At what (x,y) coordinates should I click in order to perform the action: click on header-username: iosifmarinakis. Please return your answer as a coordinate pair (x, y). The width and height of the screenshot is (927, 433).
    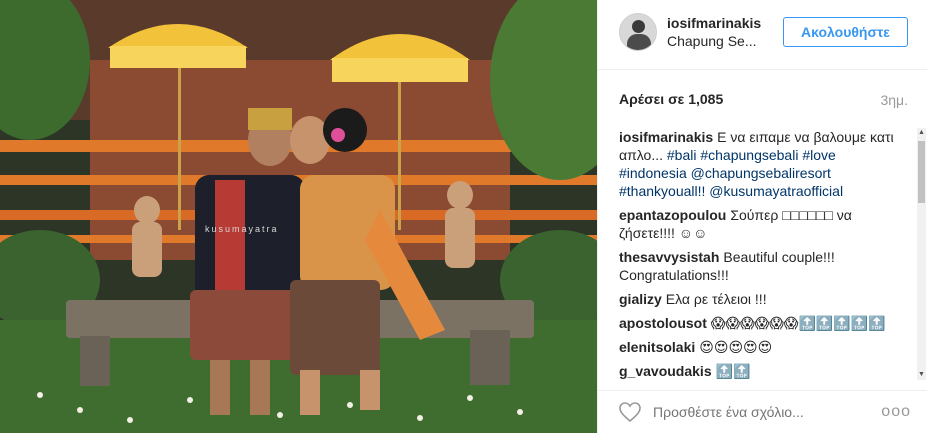
    Looking at the image, I should click on (714, 23).